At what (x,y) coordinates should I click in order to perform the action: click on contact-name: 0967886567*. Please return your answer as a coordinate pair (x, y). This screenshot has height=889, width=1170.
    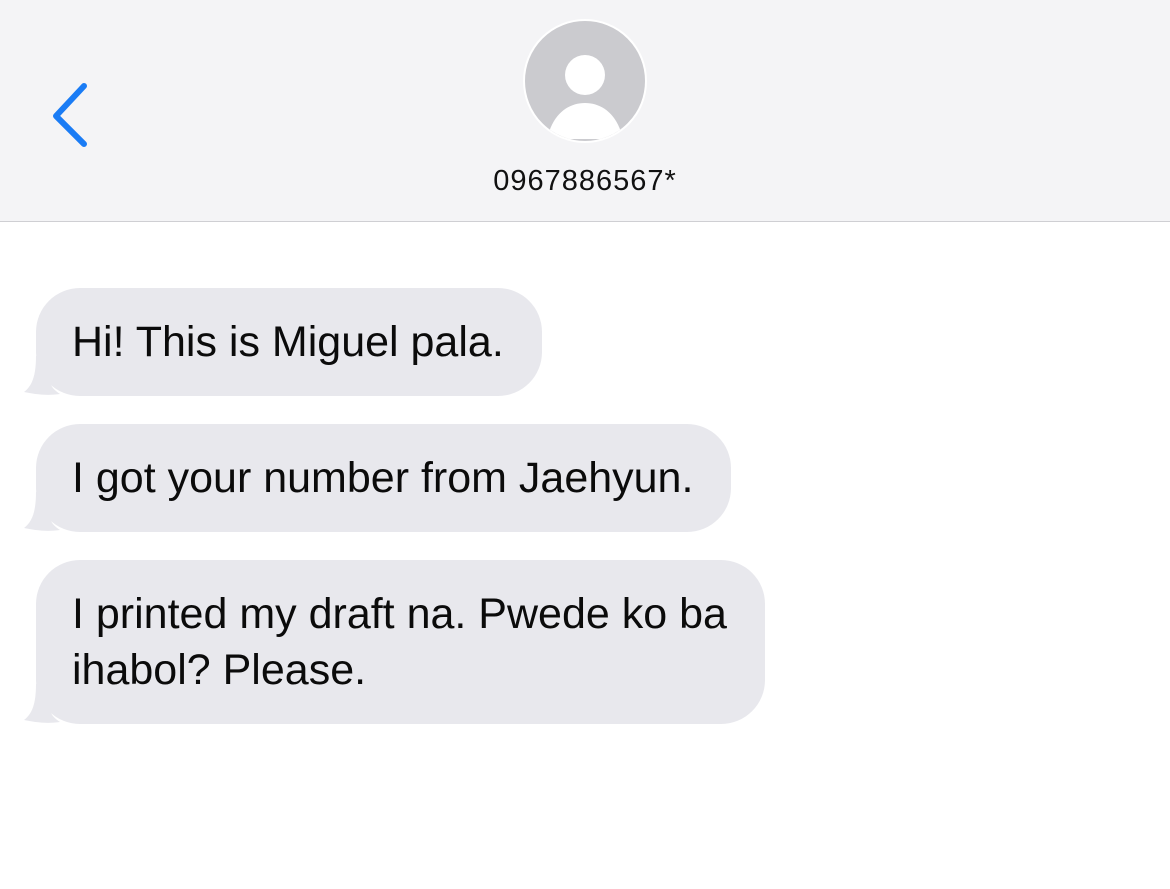
    Looking at the image, I should click on (585, 181).